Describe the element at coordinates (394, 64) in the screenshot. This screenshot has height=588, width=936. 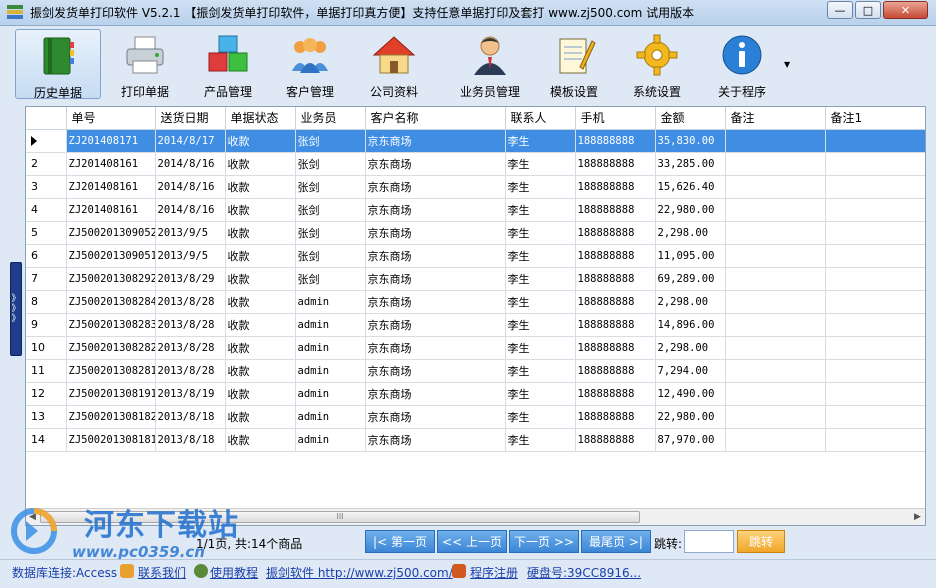
I see `toolbar-company-button: 公司资料` at that location.